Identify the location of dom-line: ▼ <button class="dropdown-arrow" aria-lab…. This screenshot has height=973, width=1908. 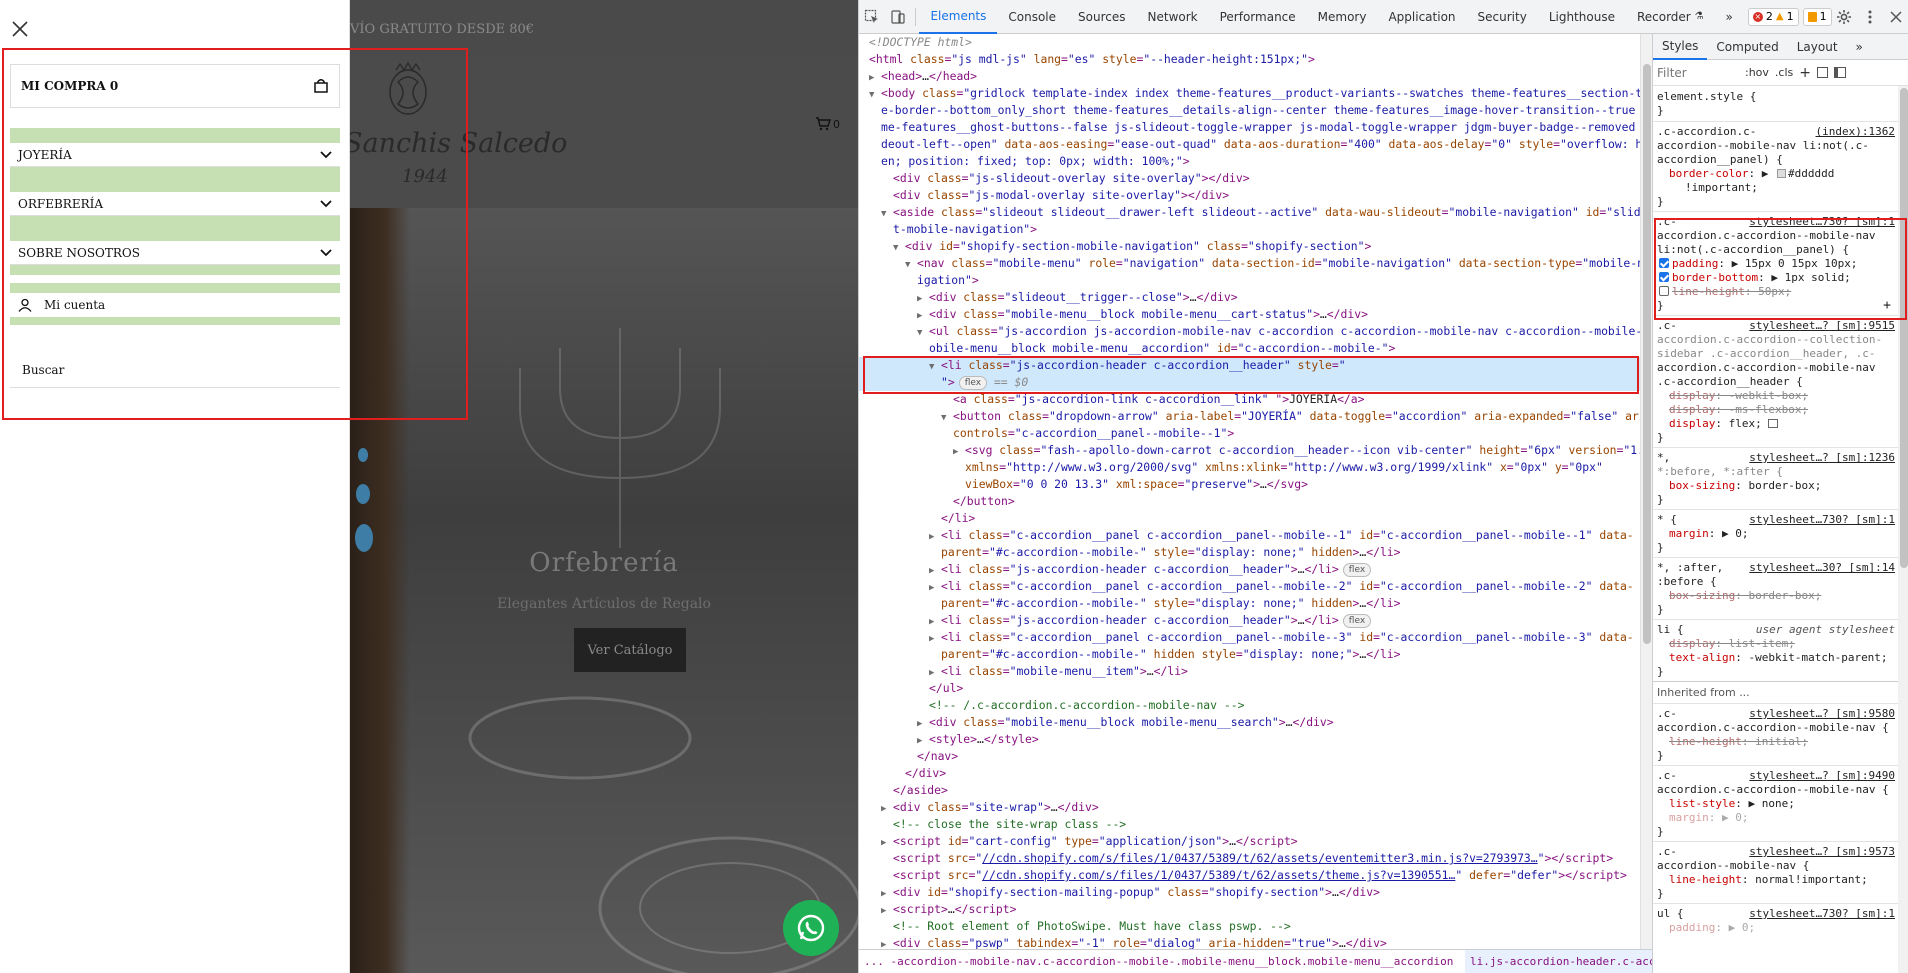
(1249, 416).